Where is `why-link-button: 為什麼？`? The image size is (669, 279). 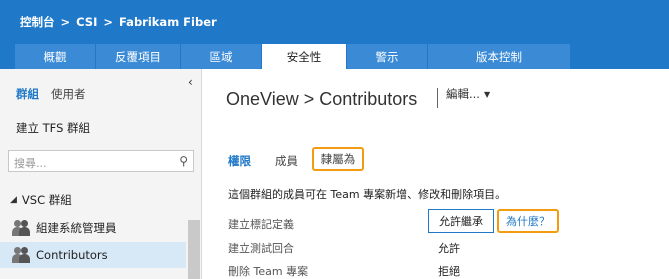
why-link-button: 為什麼？ is located at coordinates (528, 221).